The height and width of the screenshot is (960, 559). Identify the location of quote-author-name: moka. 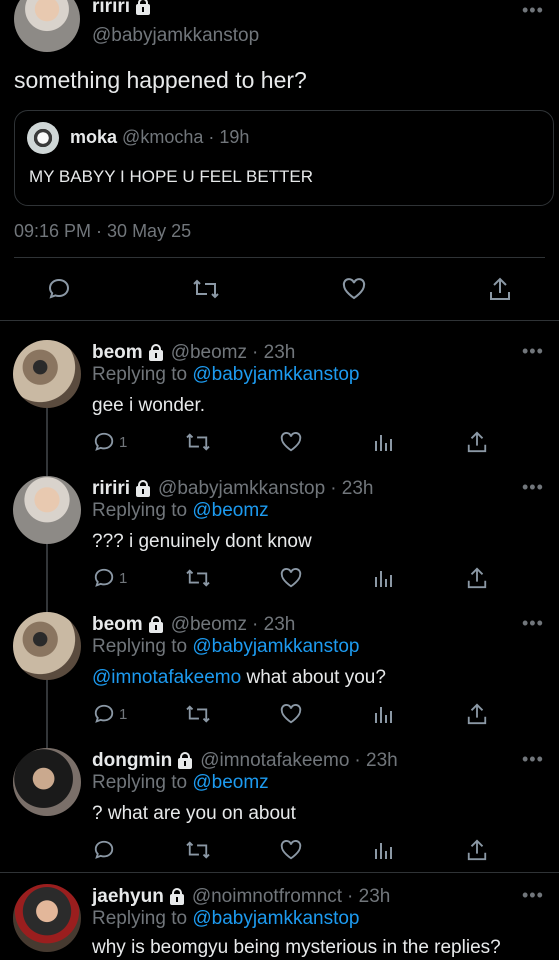
(94, 137).